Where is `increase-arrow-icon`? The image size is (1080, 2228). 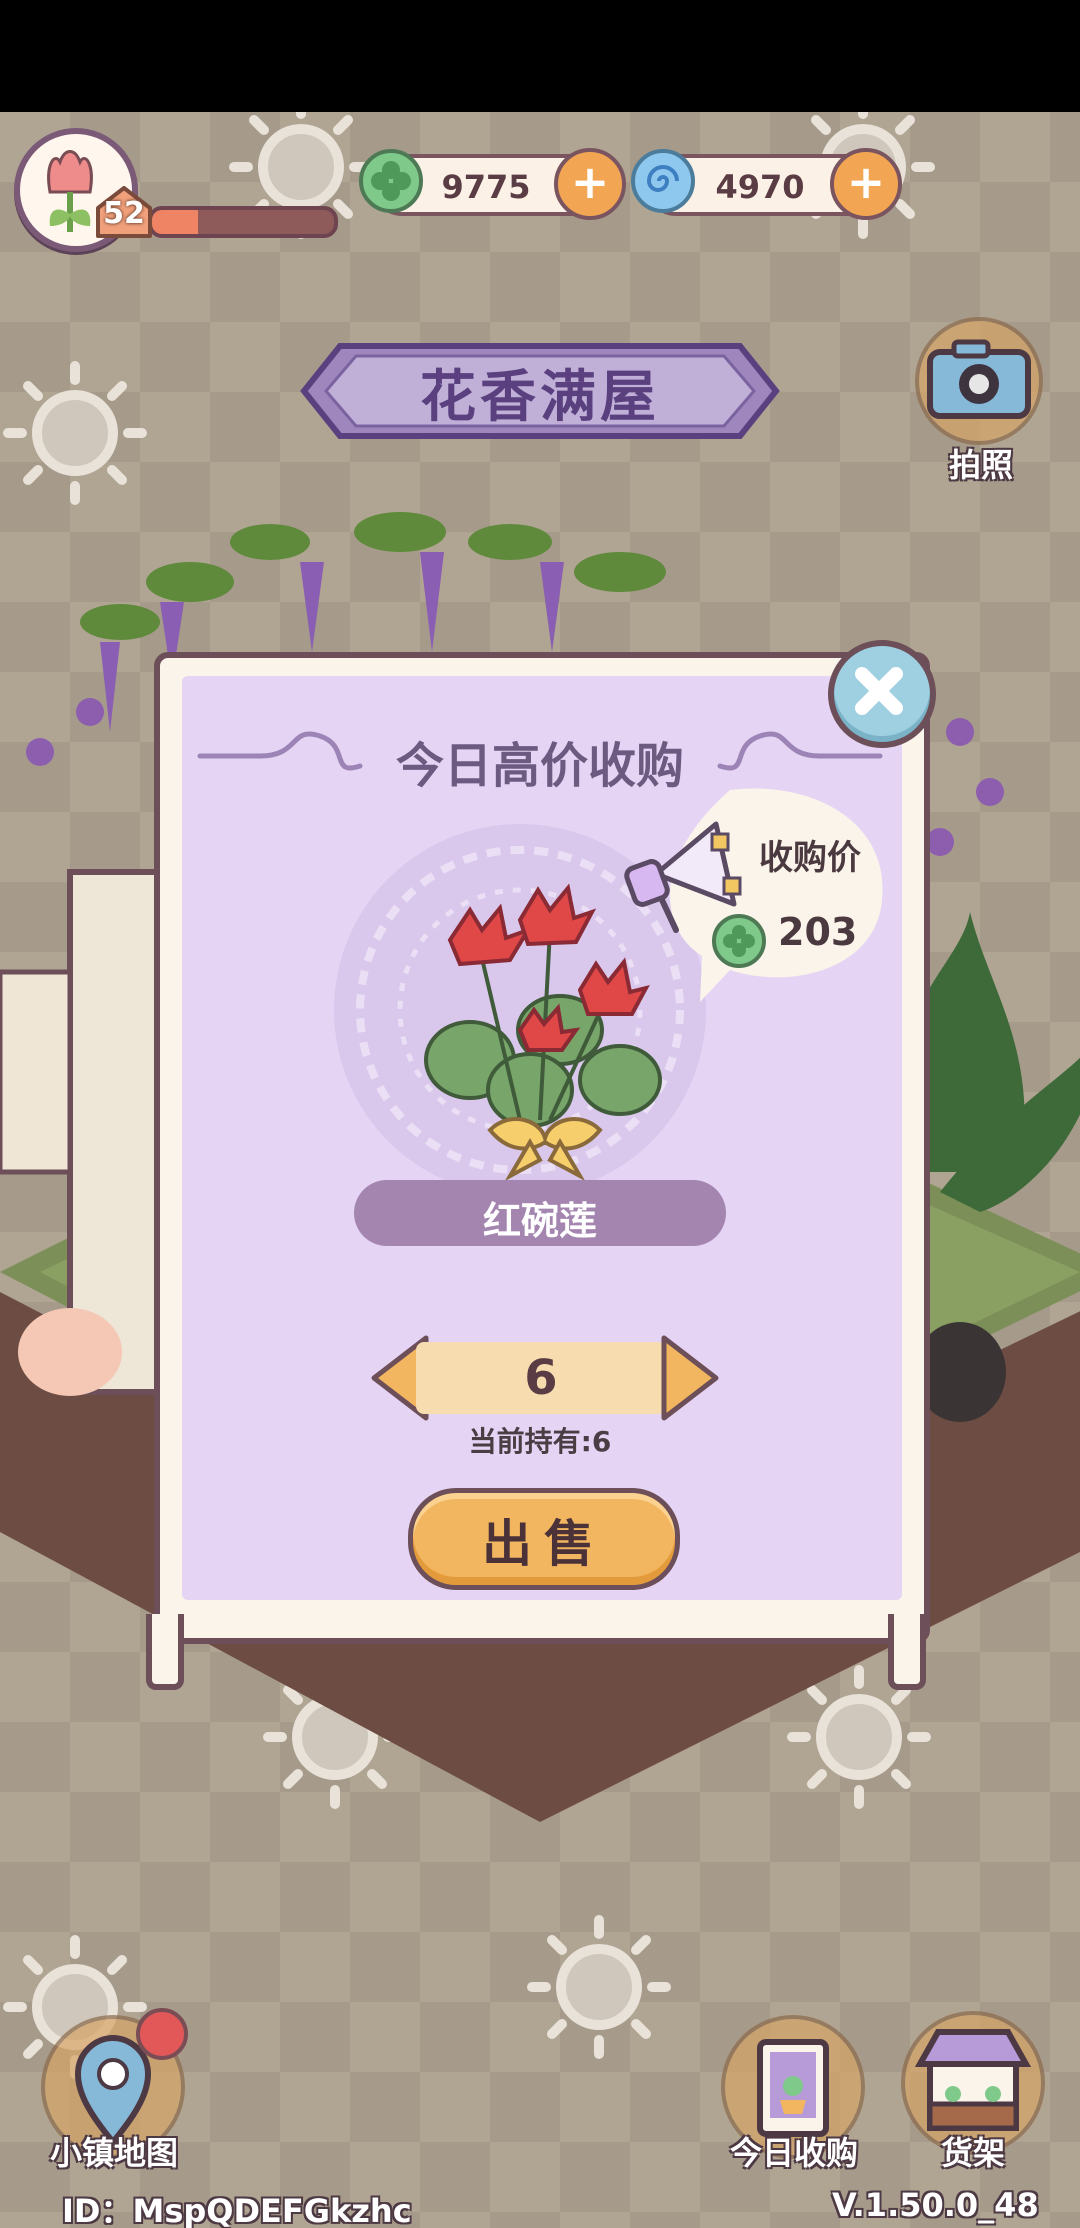 increase-arrow-icon is located at coordinates (691, 1378).